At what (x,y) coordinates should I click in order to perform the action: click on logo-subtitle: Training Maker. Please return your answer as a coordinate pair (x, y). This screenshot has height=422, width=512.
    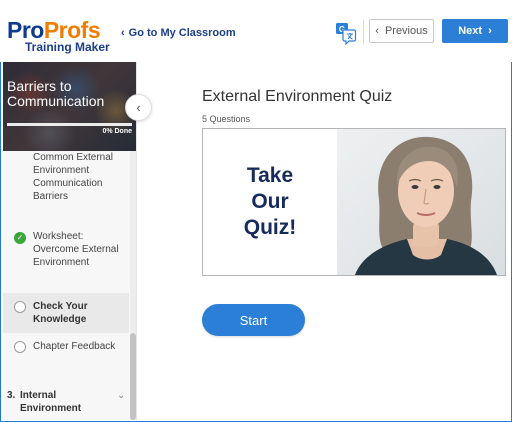
    Looking at the image, I should click on (67, 47).